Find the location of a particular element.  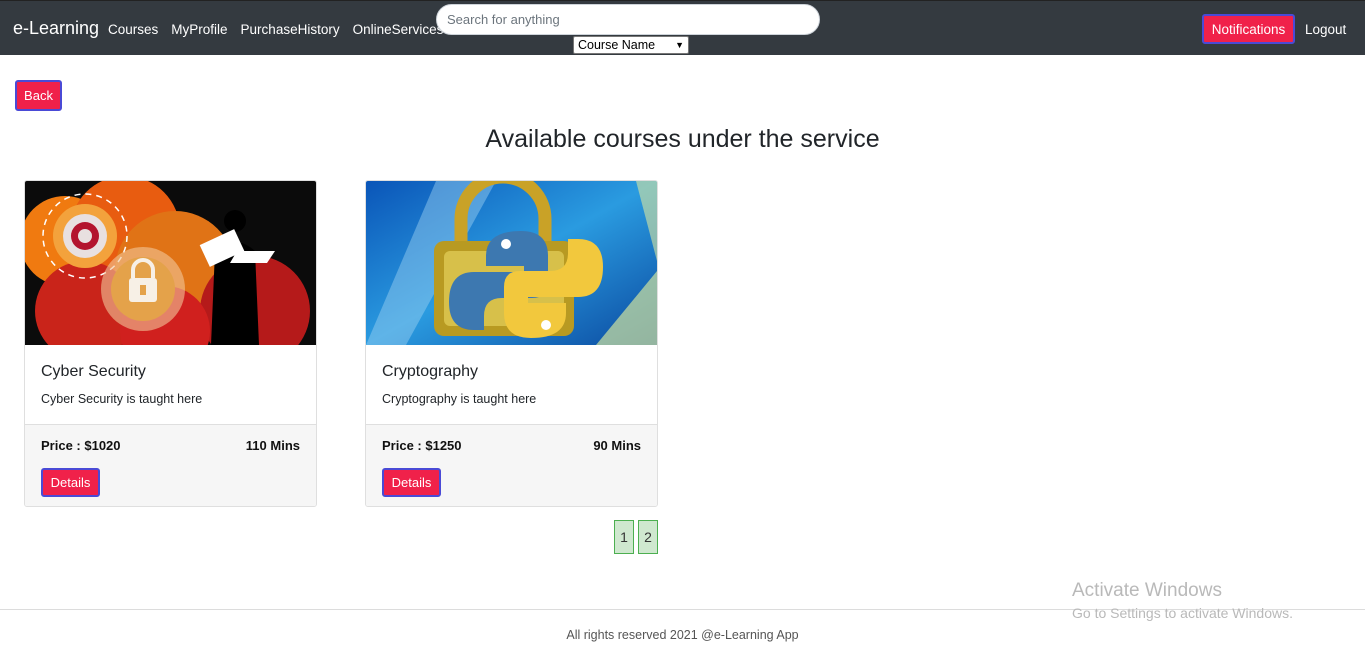

back-button: Back is located at coordinates (38, 95).